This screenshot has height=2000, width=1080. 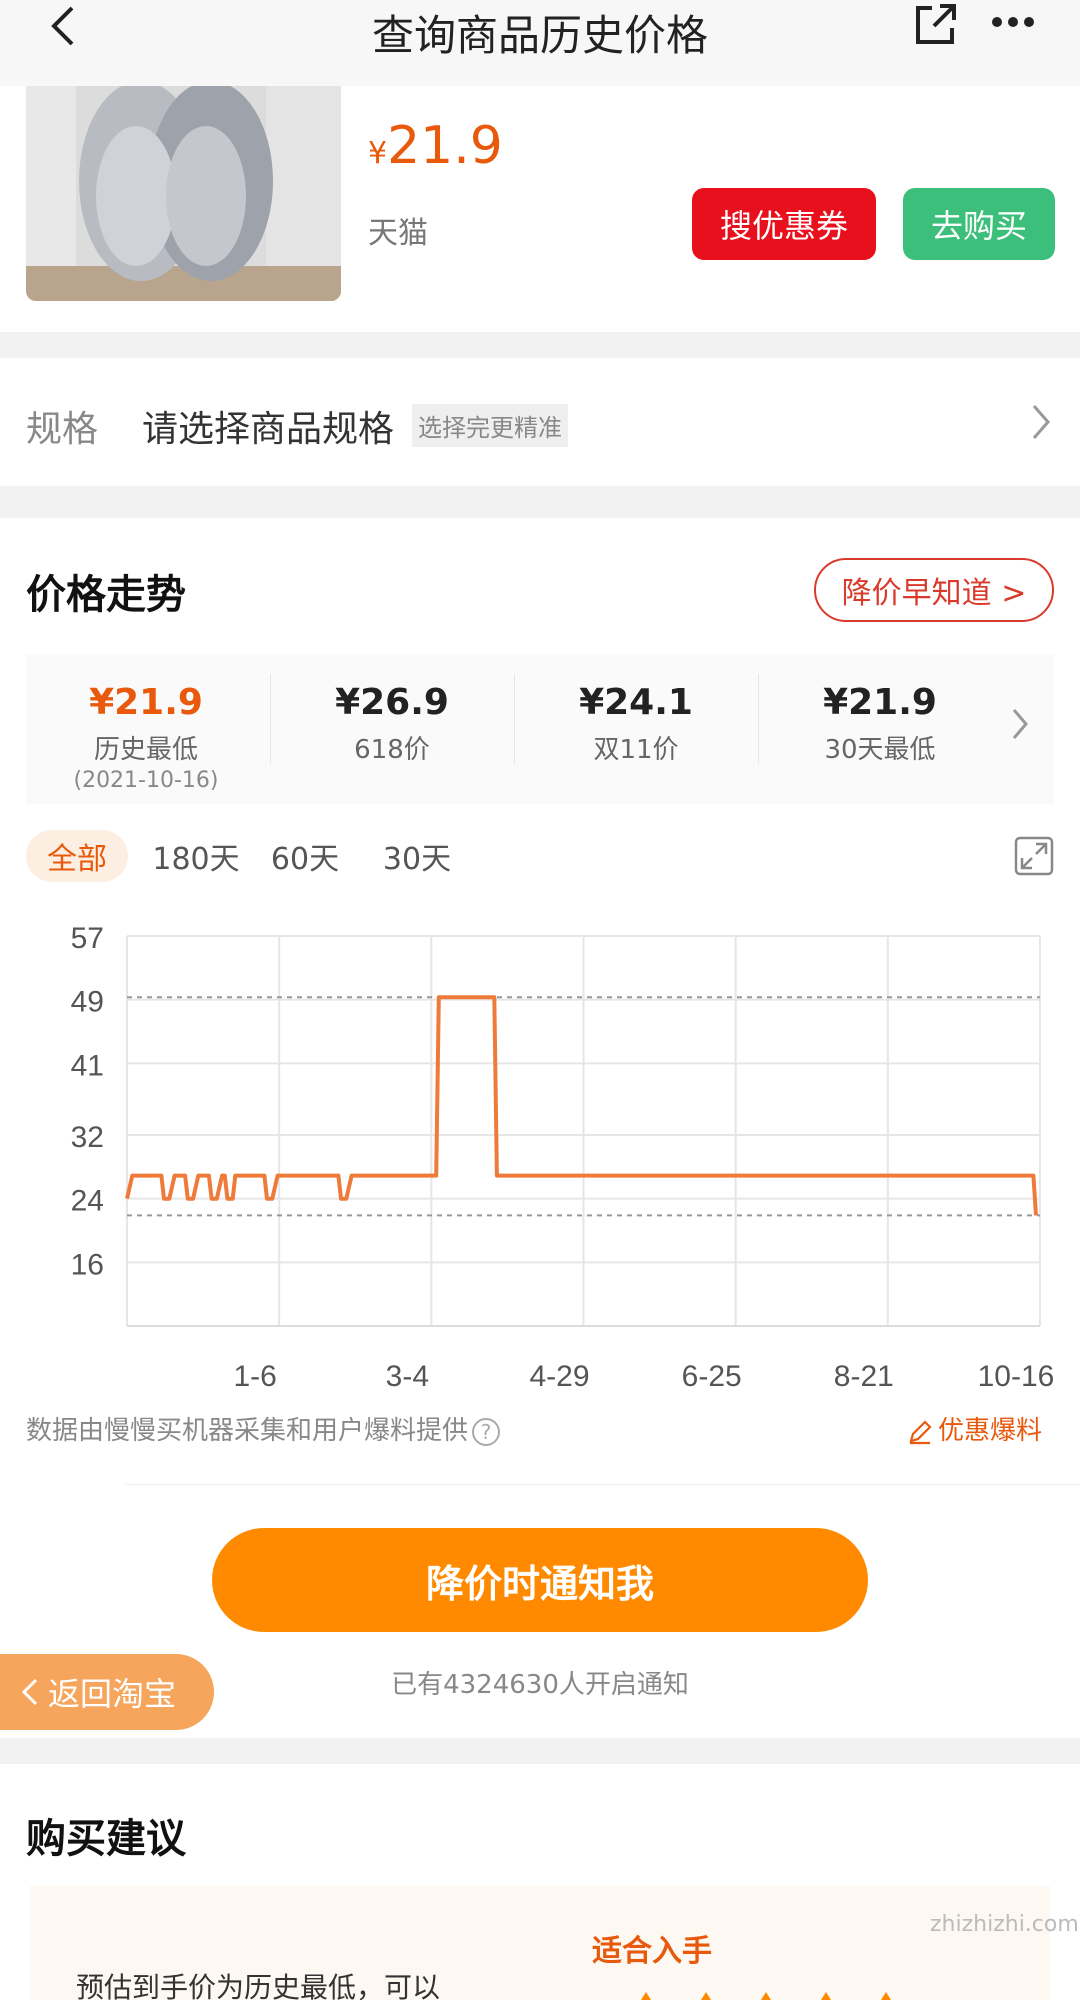 I want to click on spec-value: 请选择商品规格, so click(x=268, y=429).